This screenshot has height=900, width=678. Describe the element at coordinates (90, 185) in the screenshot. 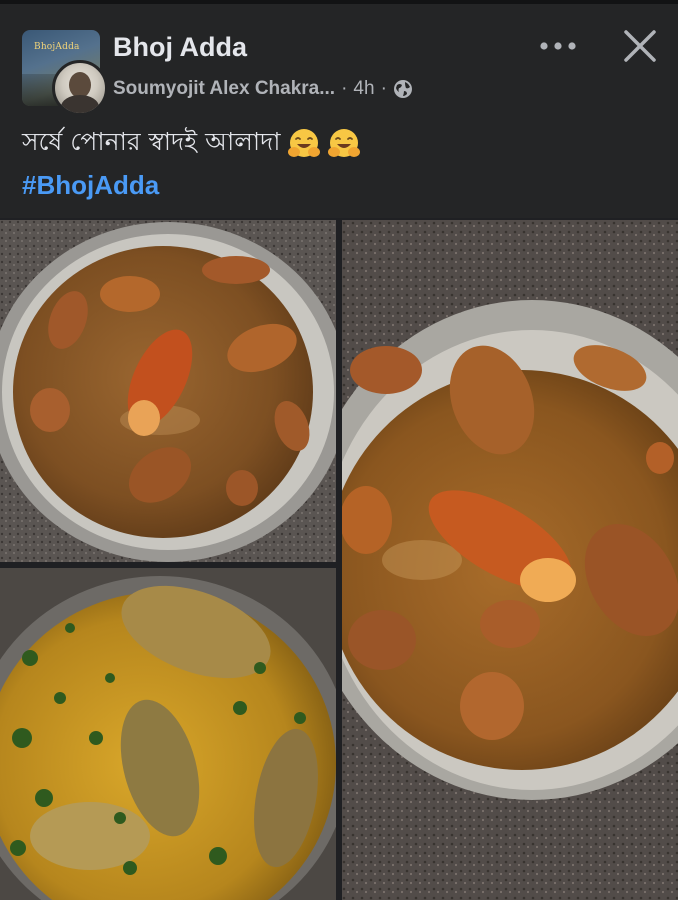

I see `hashtag-link: #BhojAdda` at that location.